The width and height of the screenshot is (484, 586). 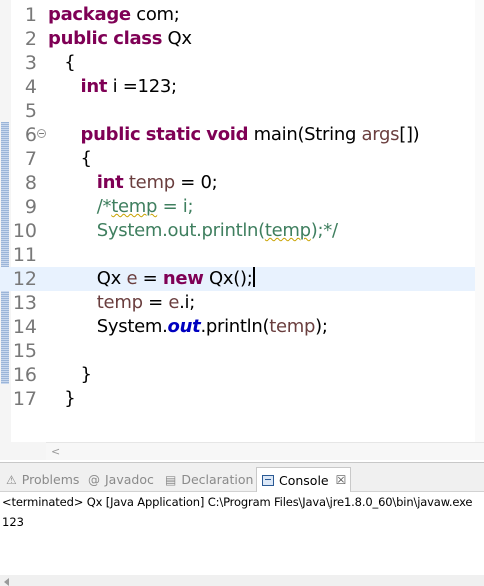 I want to click on console-icon, so click(x=268, y=480).